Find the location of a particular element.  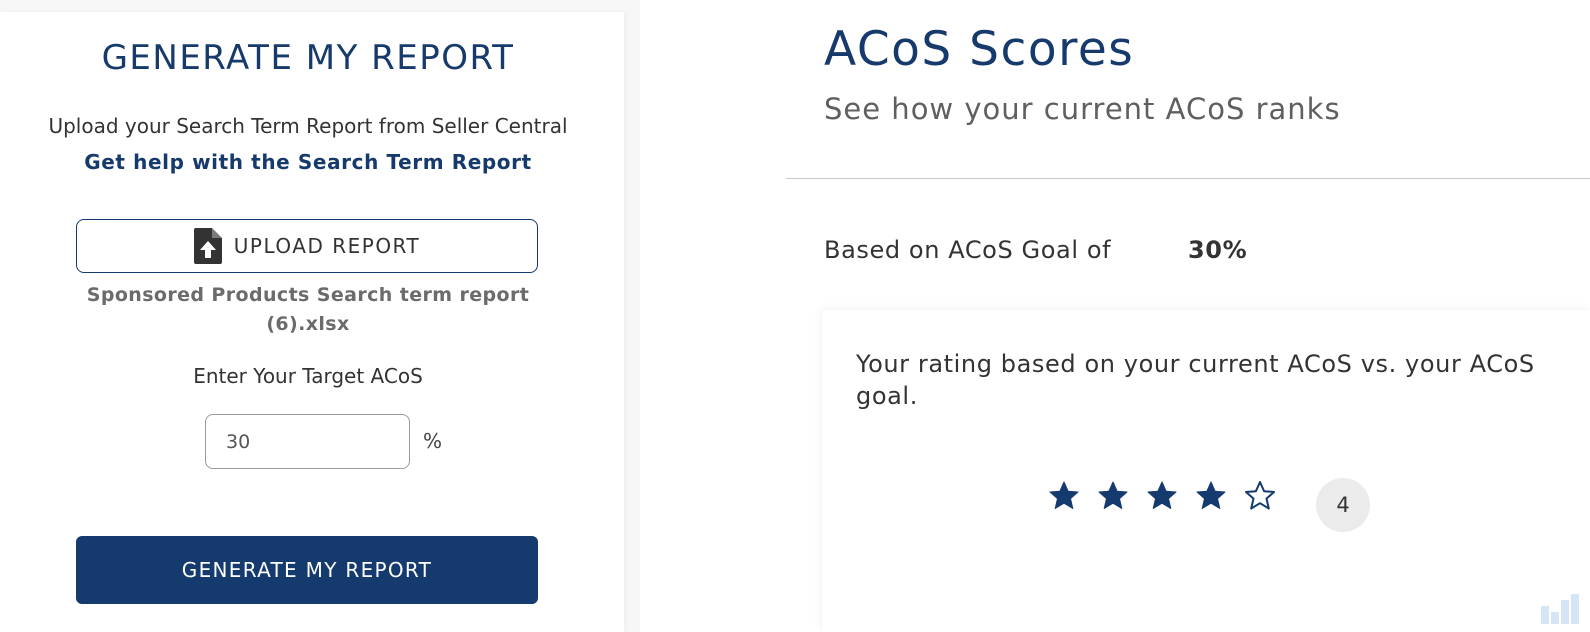

chart-widget-icon is located at coordinates (1560, 609).